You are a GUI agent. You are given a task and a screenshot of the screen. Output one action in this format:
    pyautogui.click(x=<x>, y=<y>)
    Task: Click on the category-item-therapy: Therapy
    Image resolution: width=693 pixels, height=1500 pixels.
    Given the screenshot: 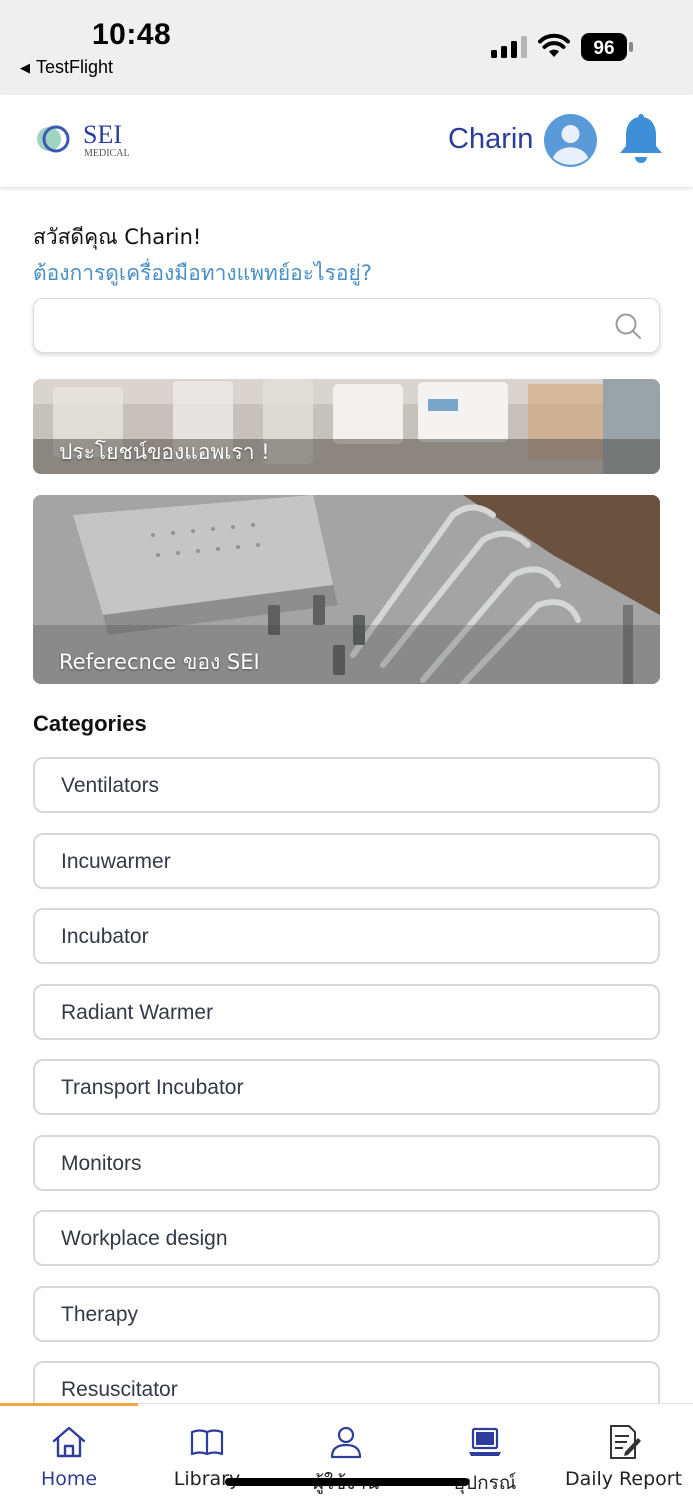 What is the action you would take?
    pyautogui.click(x=346, y=1314)
    